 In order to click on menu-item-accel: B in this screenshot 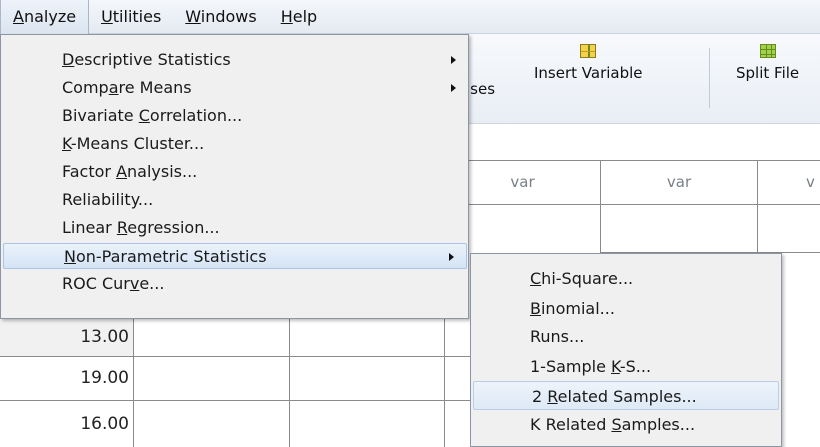, I will do `click(535, 308)`.